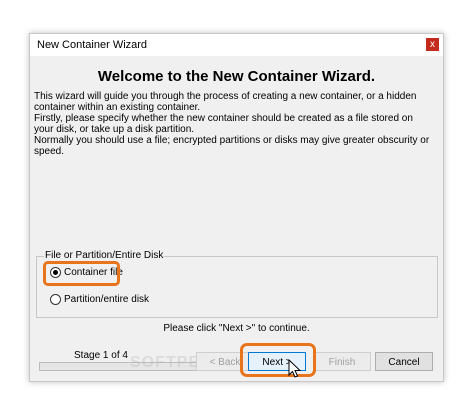 This screenshot has height=409, width=474. What do you see at coordinates (278, 360) in the screenshot?
I see `highlight-next-button` at bounding box center [278, 360].